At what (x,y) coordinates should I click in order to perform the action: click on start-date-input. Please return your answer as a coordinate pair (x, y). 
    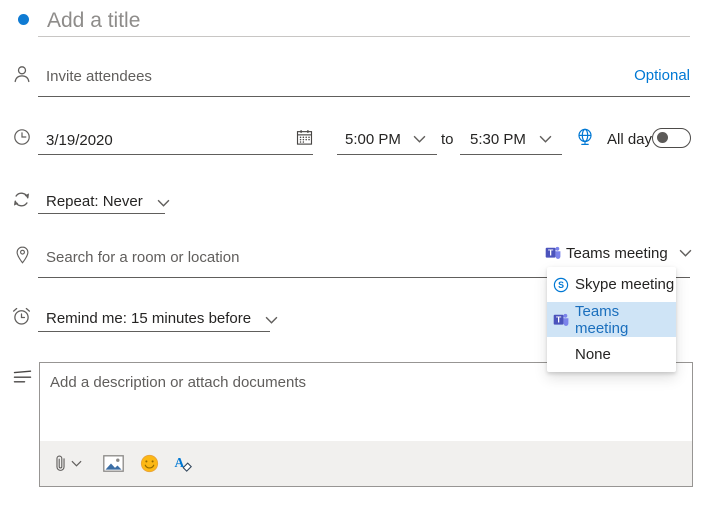
    Looking at the image, I should click on (166, 140).